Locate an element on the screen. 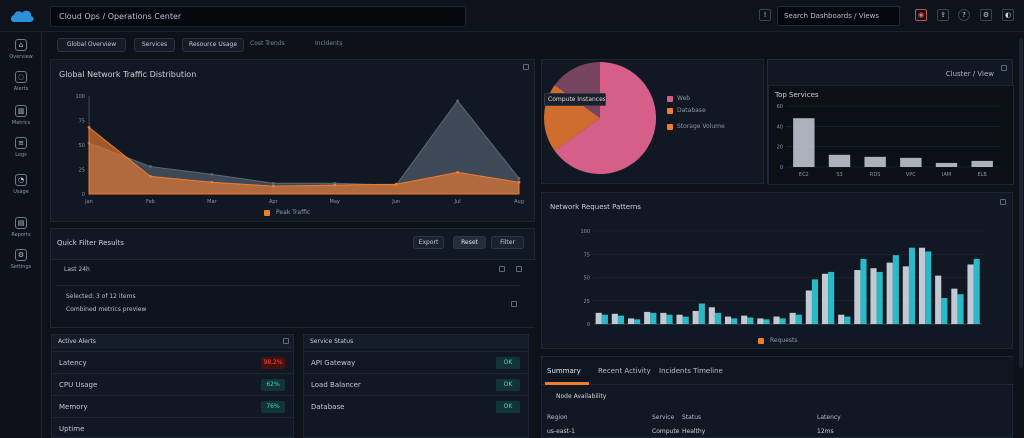 This screenshot has width=1024, height=438. subnav-pill-resource: Resource Usage is located at coordinates (213, 45).